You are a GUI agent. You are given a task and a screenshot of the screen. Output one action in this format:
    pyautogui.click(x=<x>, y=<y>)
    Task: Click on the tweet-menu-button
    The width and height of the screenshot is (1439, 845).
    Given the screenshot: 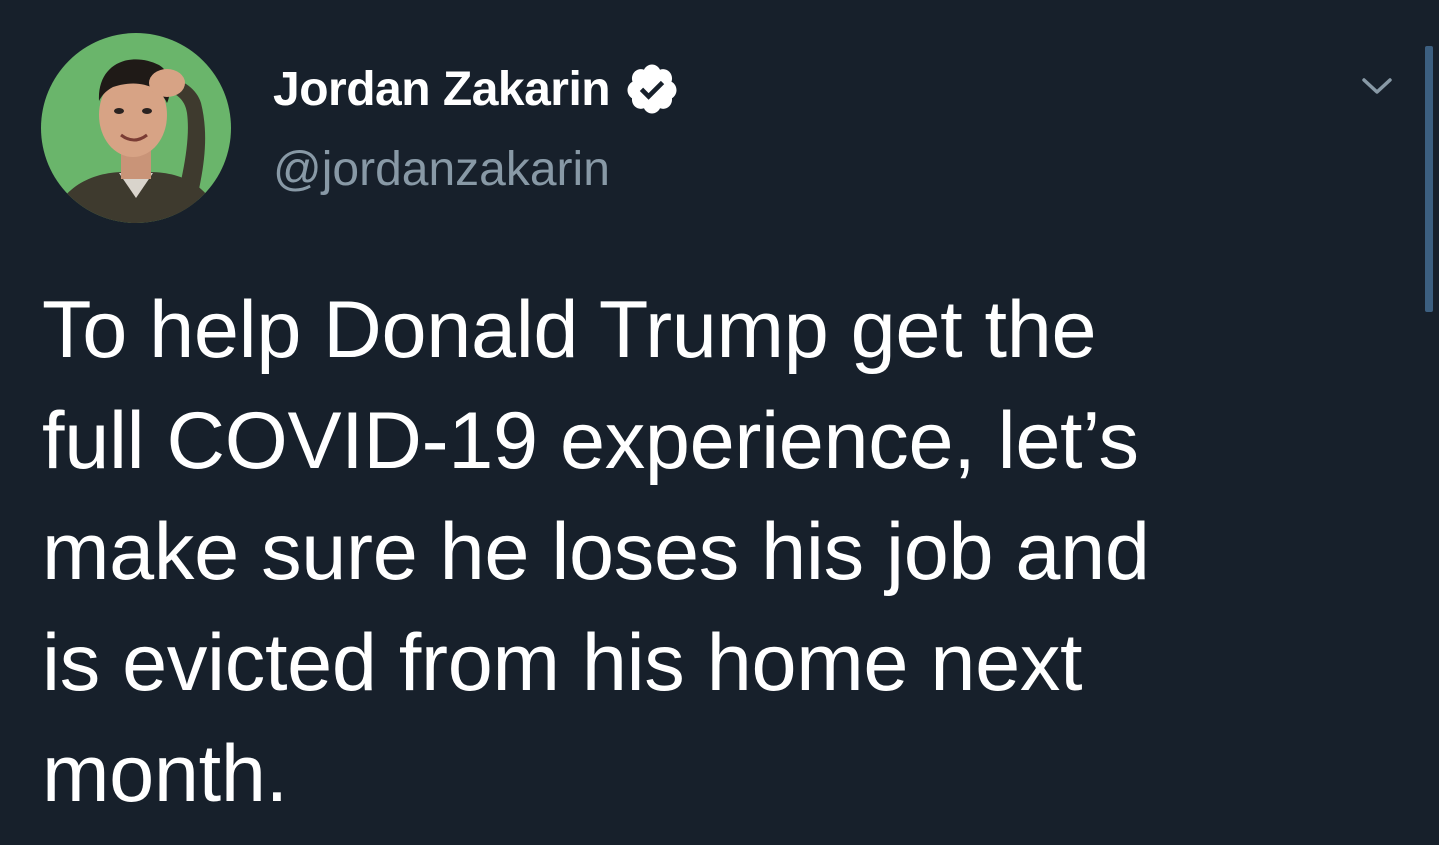 What is the action you would take?
    pyautogui.click(x=1377, y=86)
    